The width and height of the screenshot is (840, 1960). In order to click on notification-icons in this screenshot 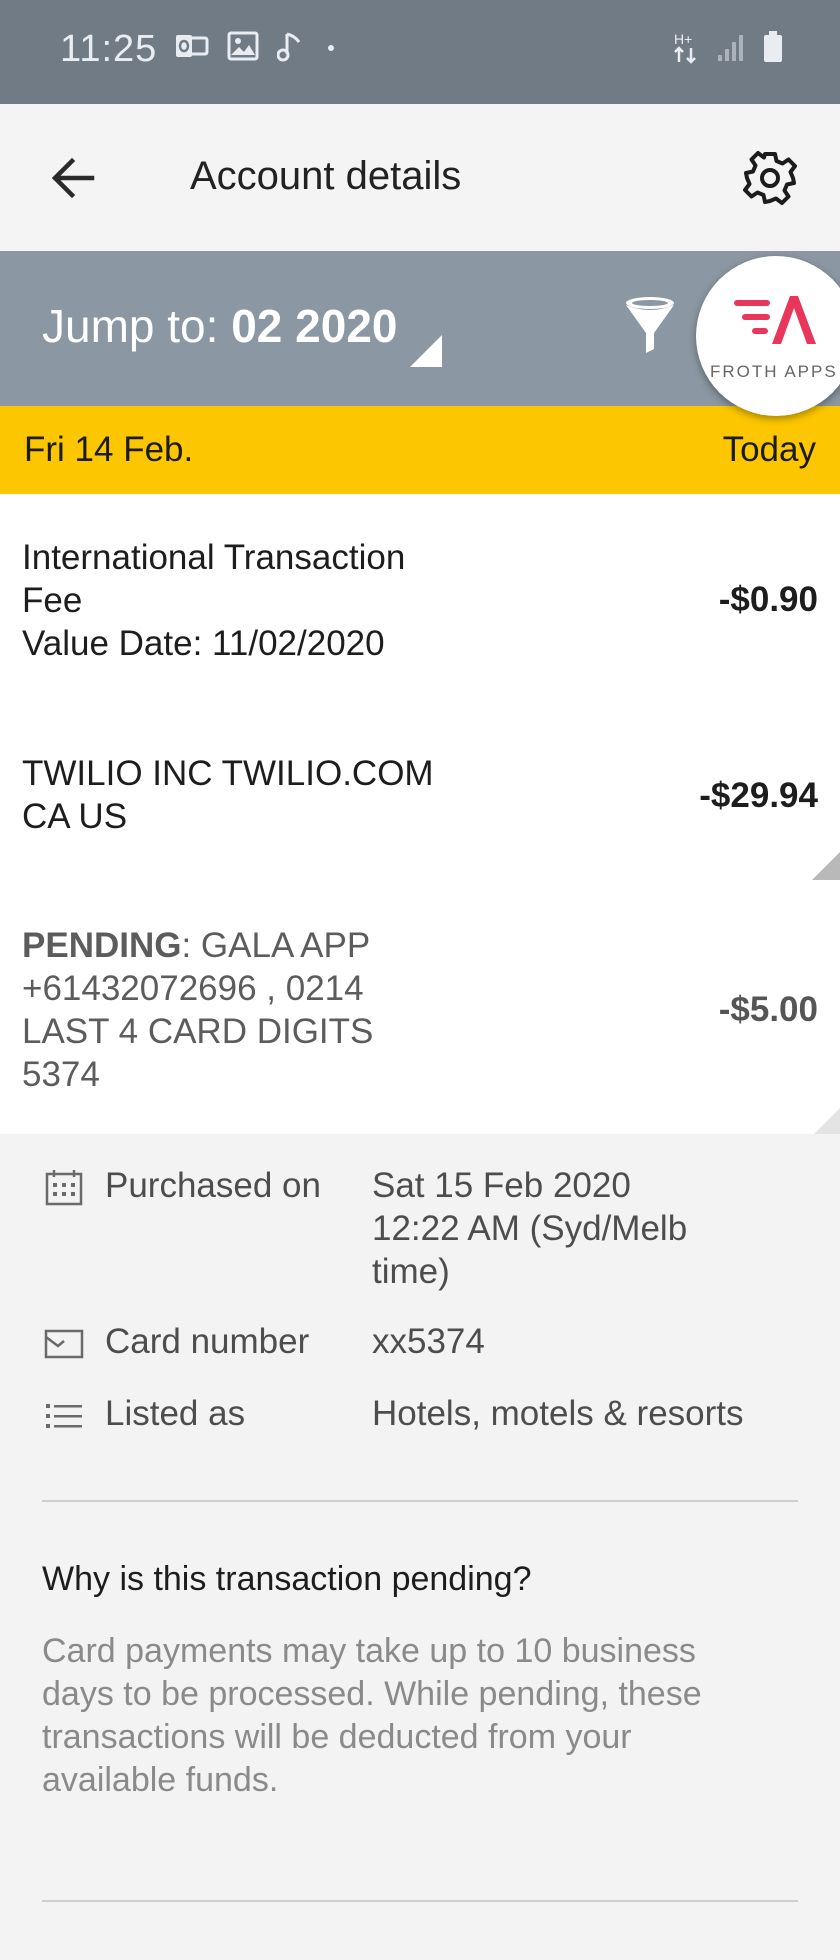, I will do `click(258, 46)`.